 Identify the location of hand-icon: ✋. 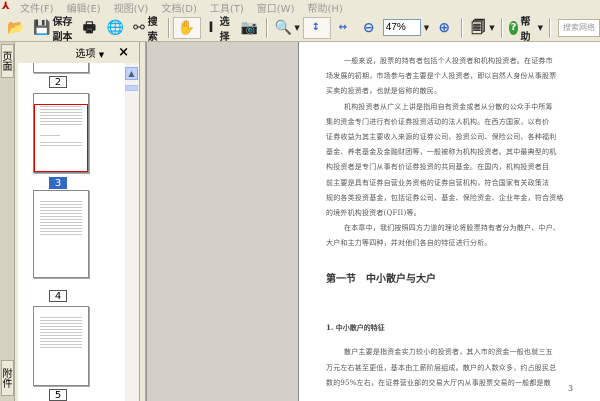
(186, 27).